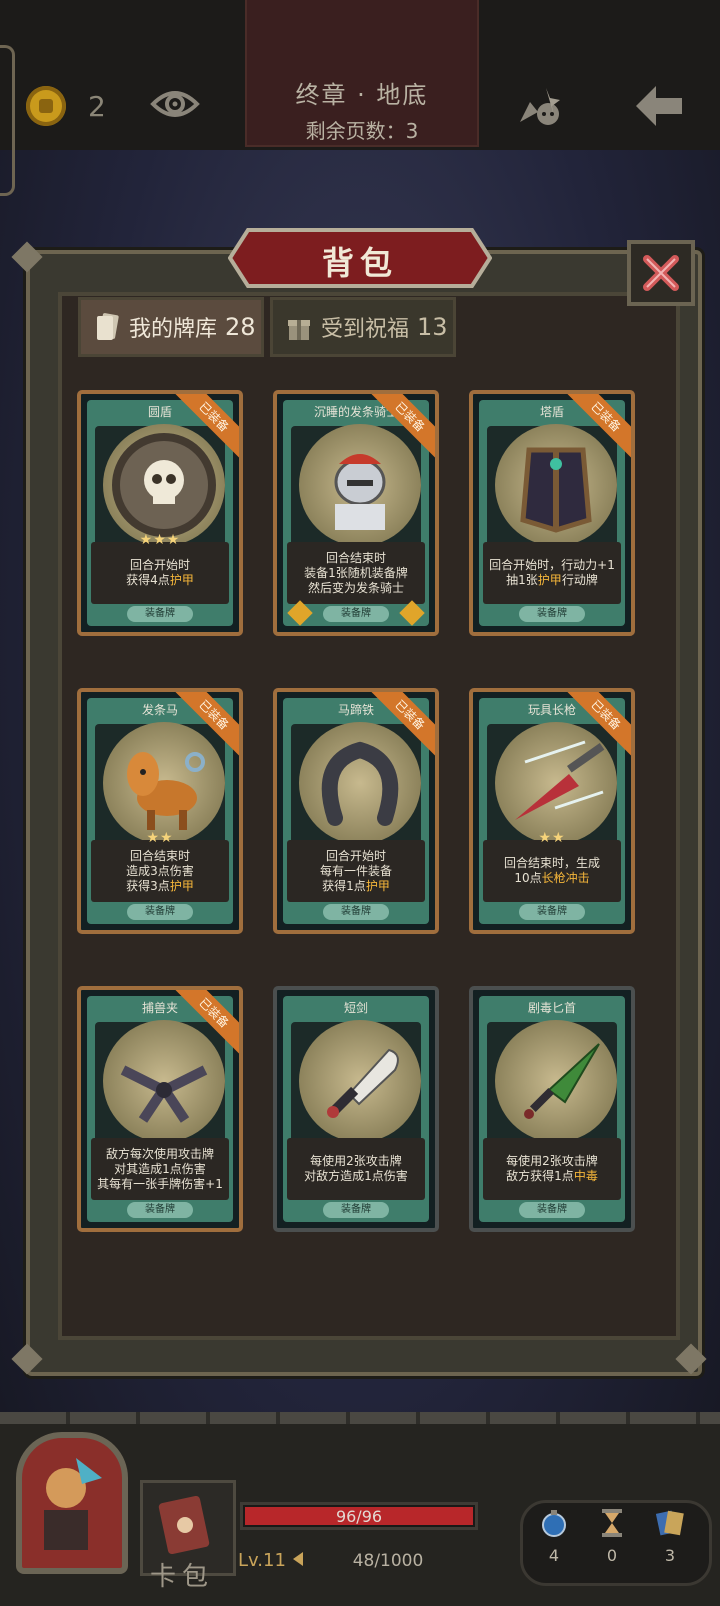 This screenshot has height=1606, width=720. What do you see at coordinates (551, 1008) in the screenshot?
I see `card-name: 剧毒匕首` at bounding box center [551, 1008].